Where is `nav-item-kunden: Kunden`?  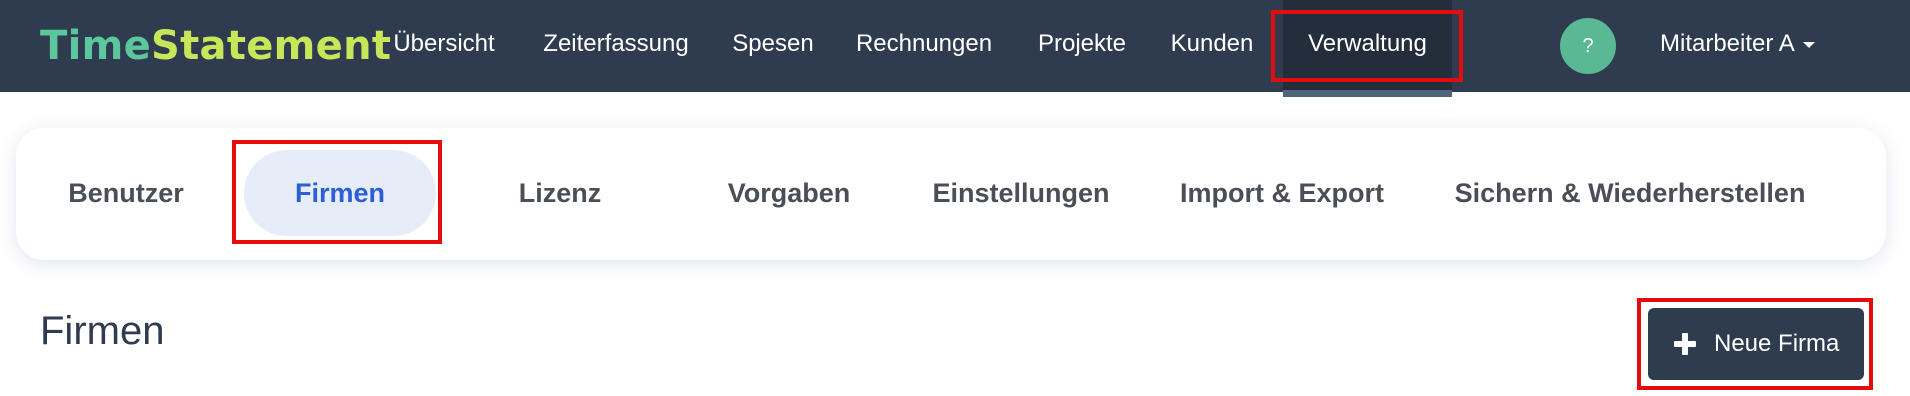 nav-item-kunden: Kunden is located at coordinates (1212, 46).